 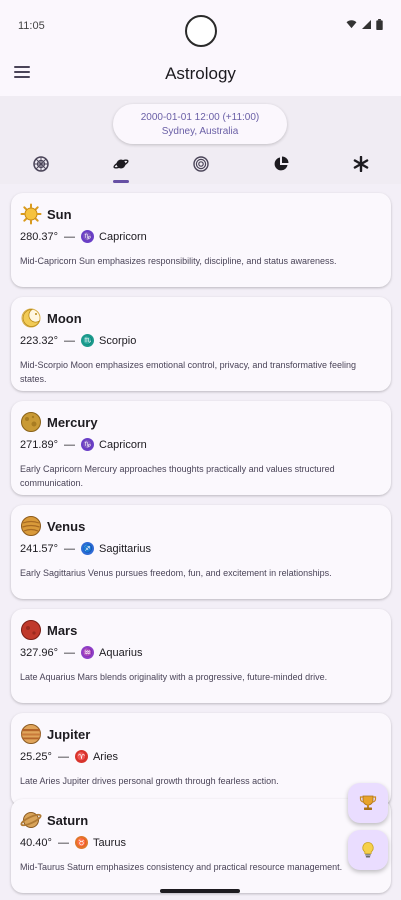 I want to click on achievements-button, so click(x=368, y=803).